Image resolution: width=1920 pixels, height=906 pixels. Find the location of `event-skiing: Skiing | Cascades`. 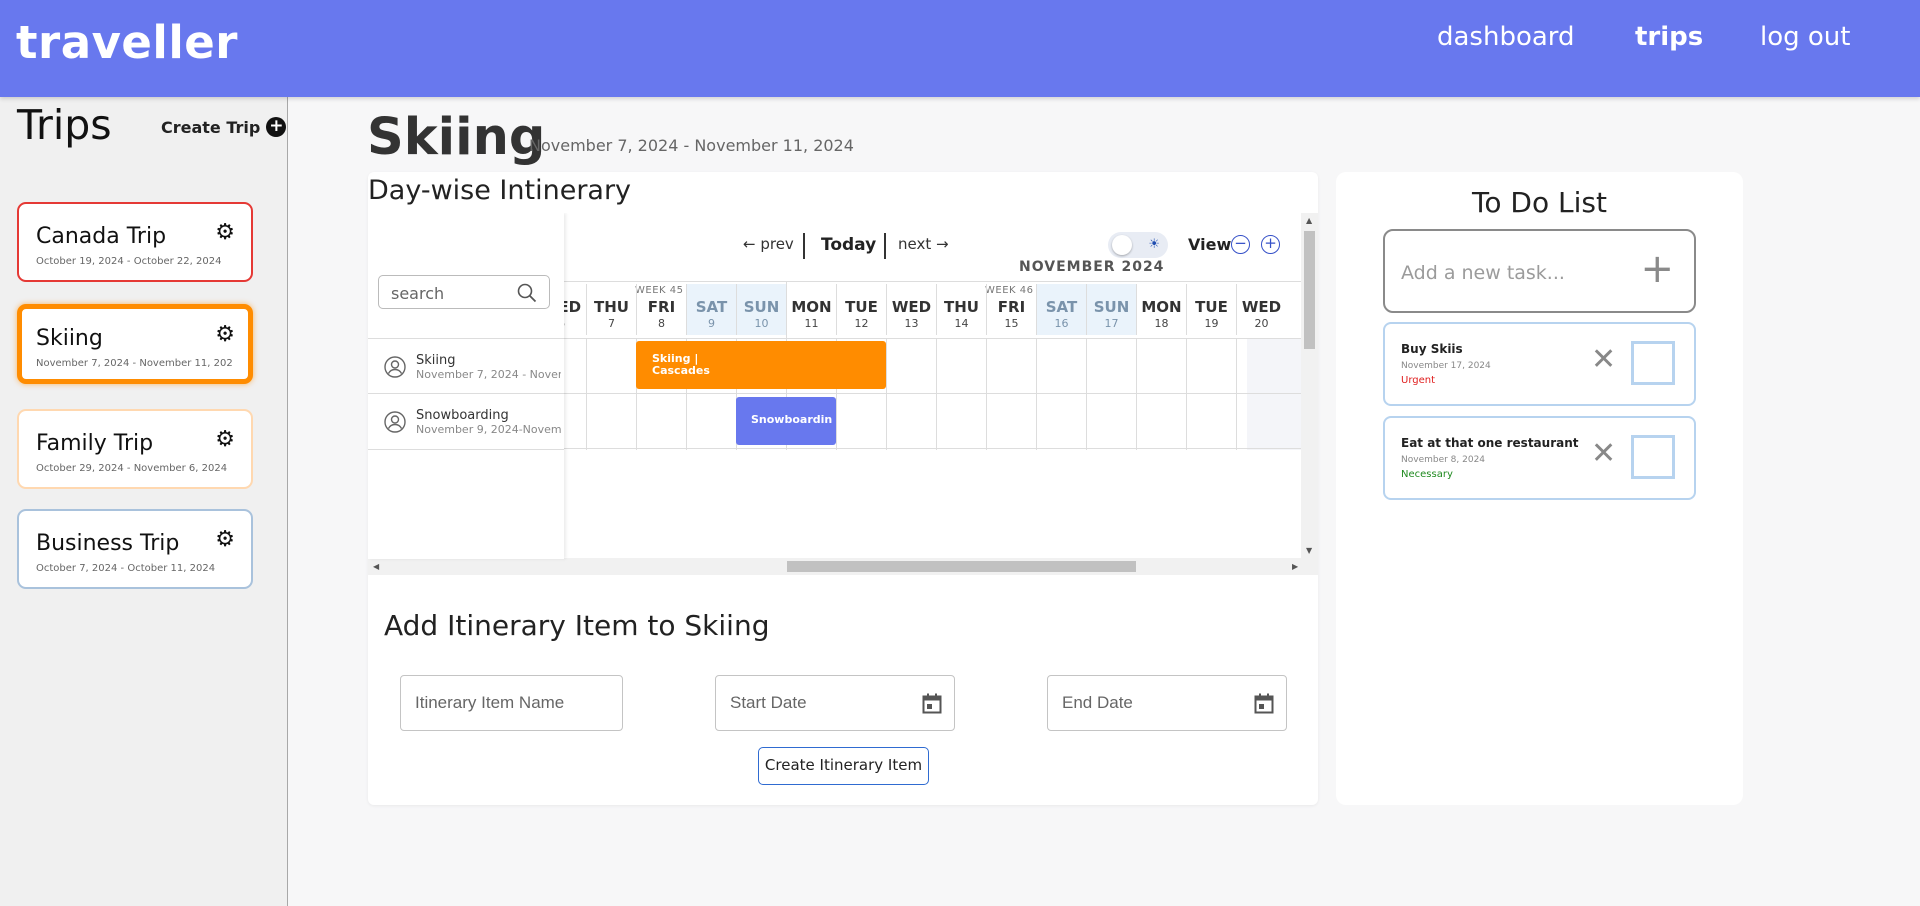

event-skiing: Skiing | Cascades is located at coordinates (761, 365).